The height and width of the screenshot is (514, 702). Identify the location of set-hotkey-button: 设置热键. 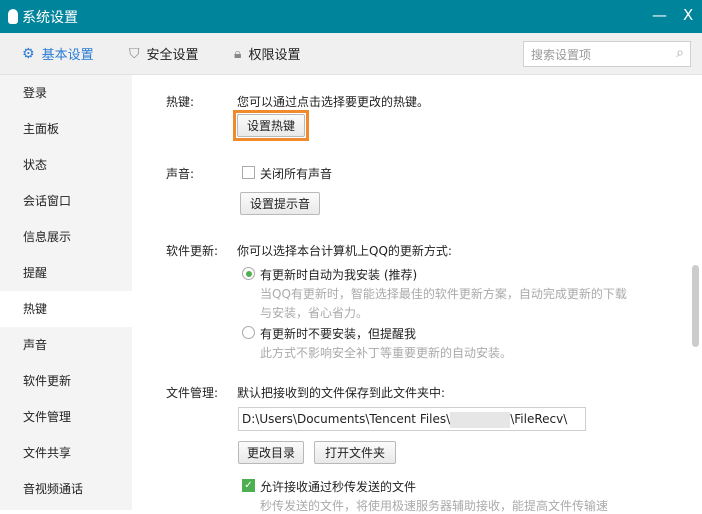
(271, 125).